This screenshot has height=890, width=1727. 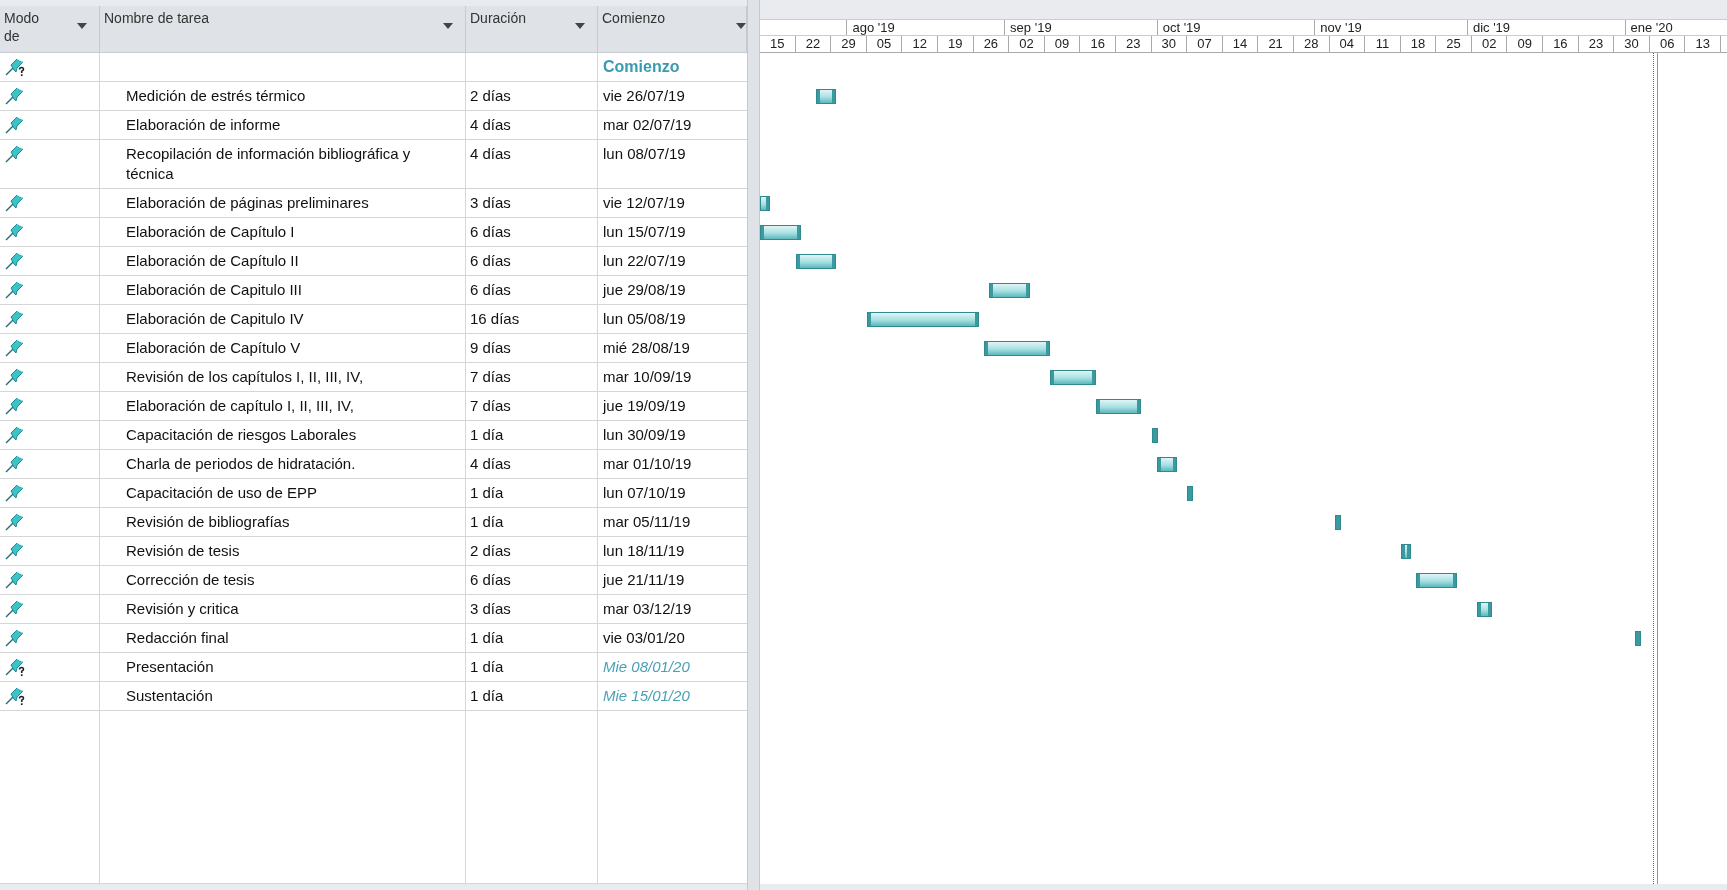 What do you see at coordinates (646, 666) in the screenshot?
I see `task-start-date: Mie 08/01/20` at bounding box center [646, 666].